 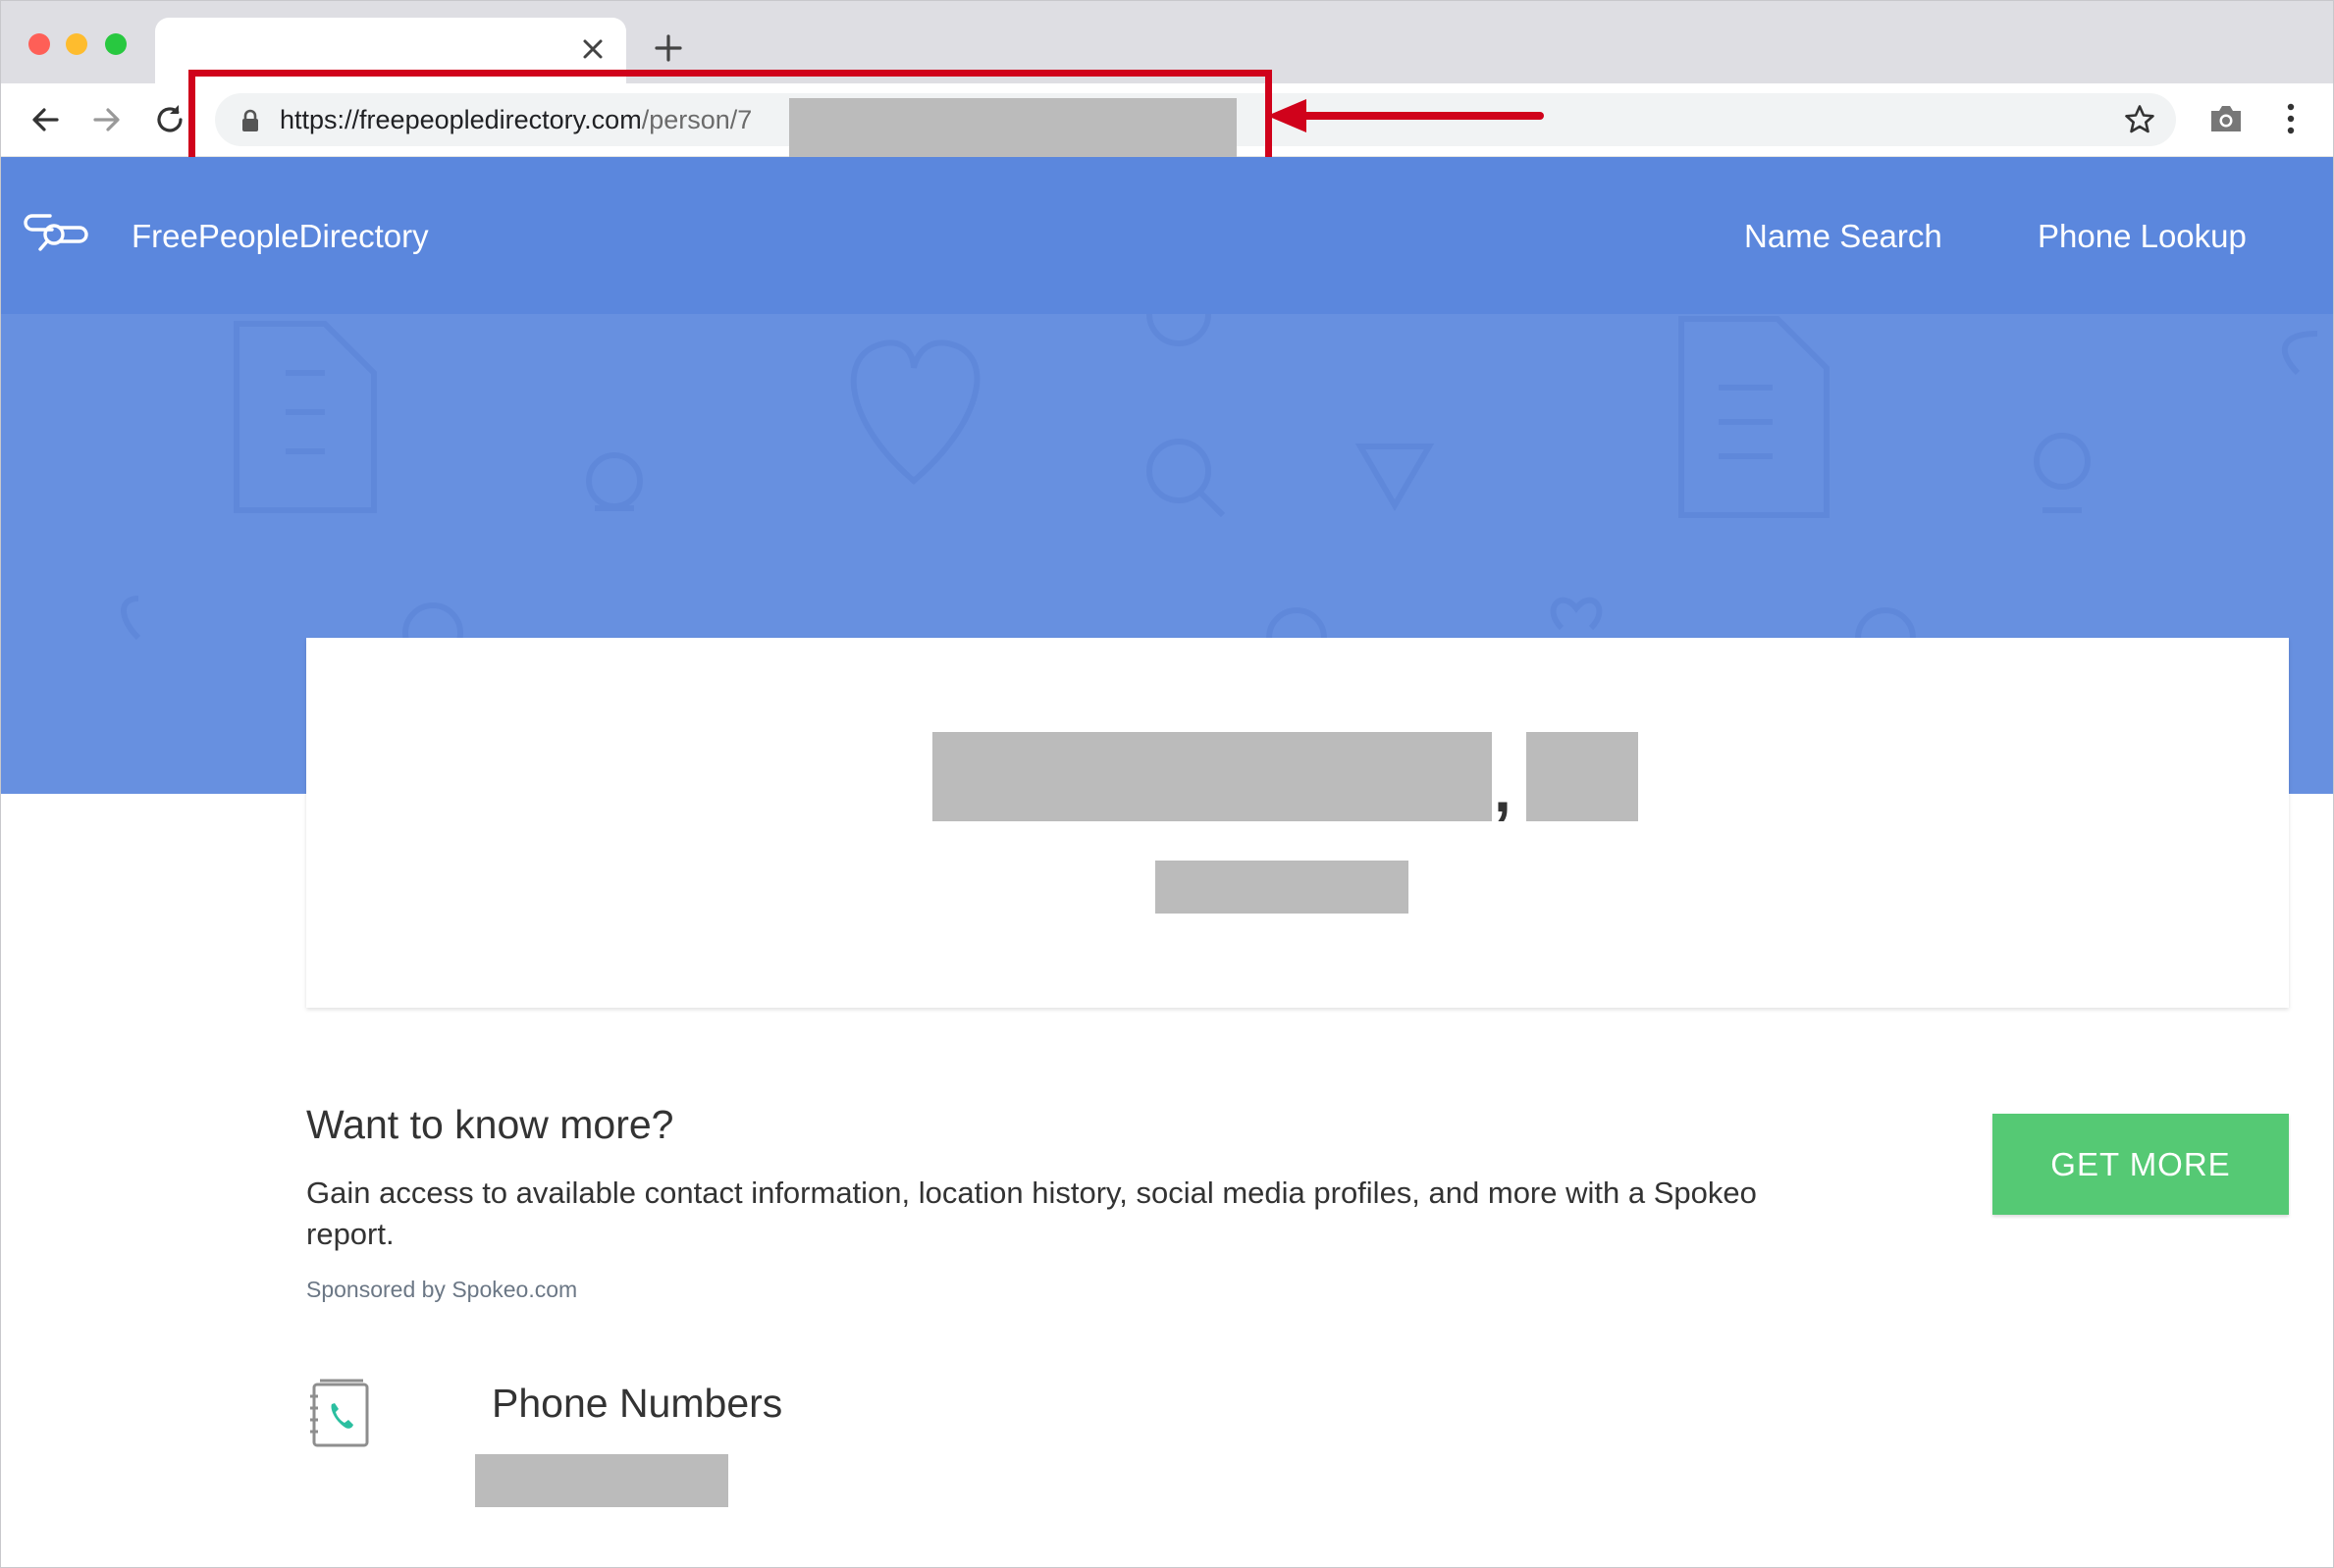 I want to click on star-icon, so click(x=2139, y=120).